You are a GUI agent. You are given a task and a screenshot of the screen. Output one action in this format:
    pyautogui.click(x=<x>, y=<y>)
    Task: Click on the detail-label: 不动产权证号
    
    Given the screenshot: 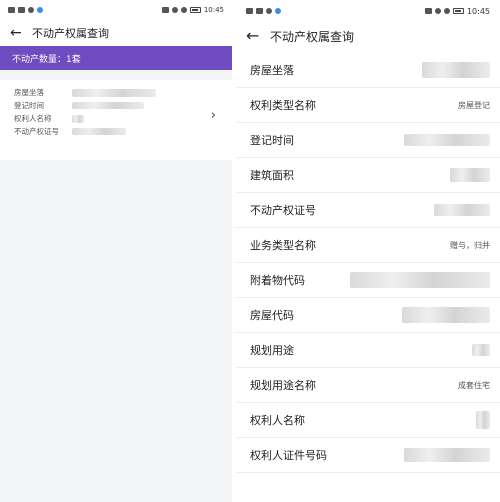 What is the action you would take?
    pyautogui.click(x=283, y=210)
    